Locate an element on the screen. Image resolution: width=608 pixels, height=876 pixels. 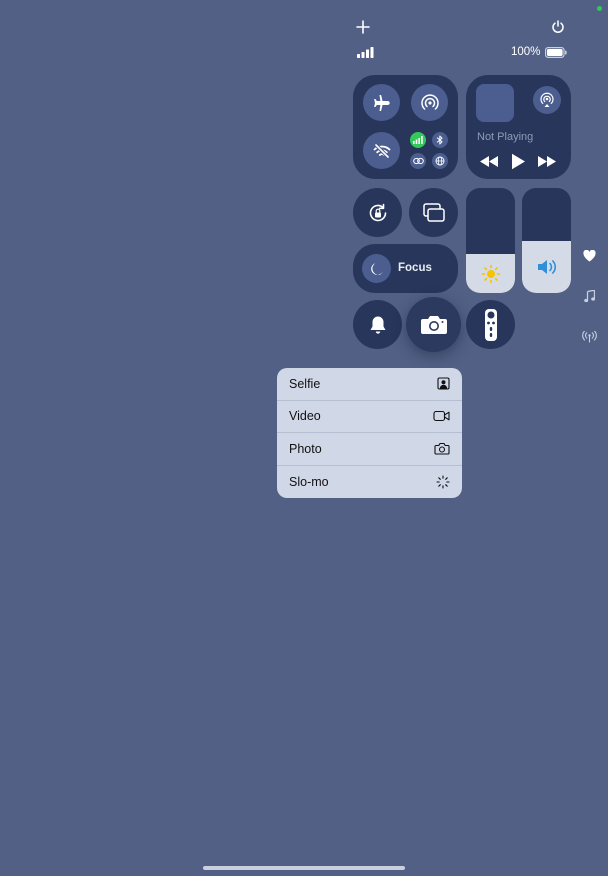
menu-item-slo-mo: Slo-mo is located at coordinates (369, 482).